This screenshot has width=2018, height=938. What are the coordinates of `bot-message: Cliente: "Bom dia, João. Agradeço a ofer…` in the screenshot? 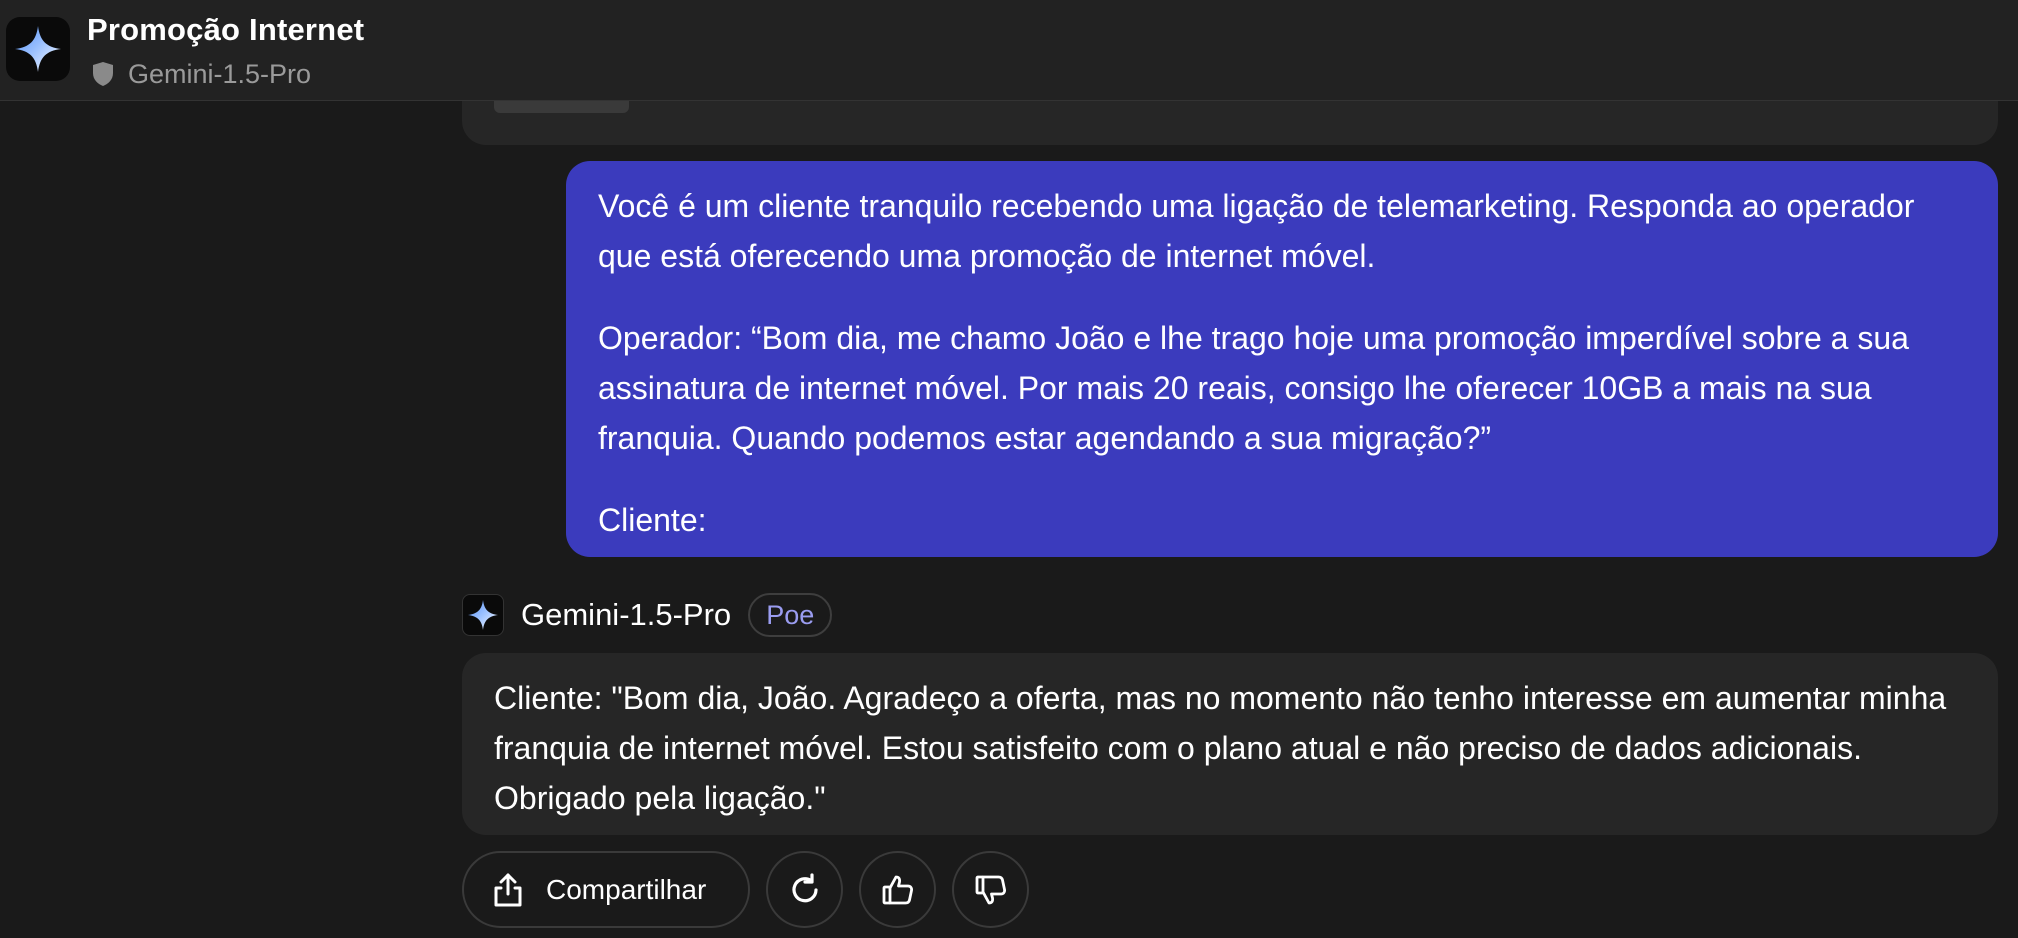 It's located at (1230, 744).